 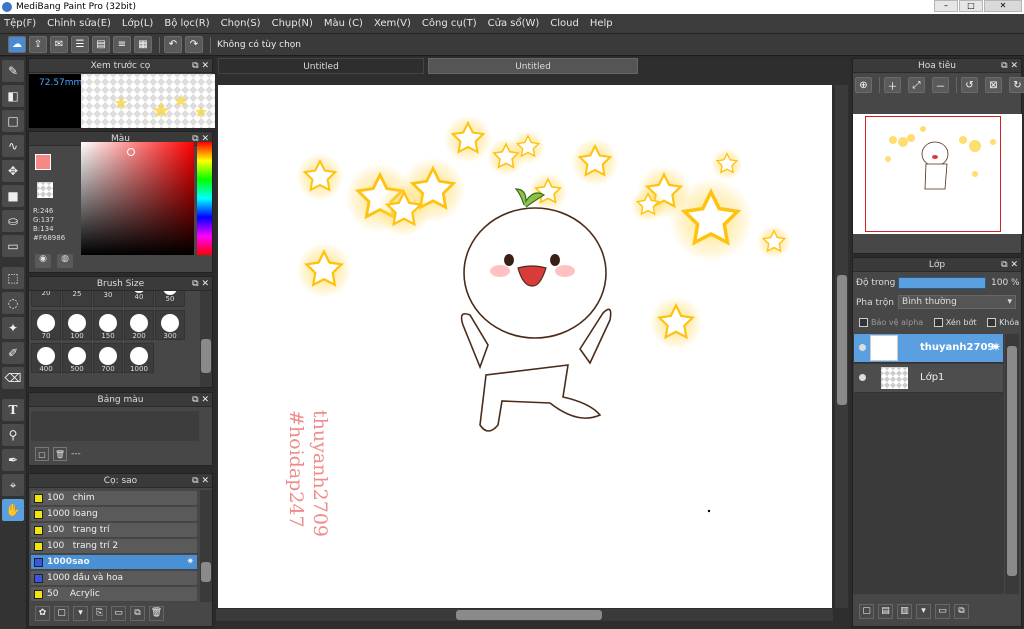 I want to click on rotate-right-icon: ↻, so click(x=1016, y=85).